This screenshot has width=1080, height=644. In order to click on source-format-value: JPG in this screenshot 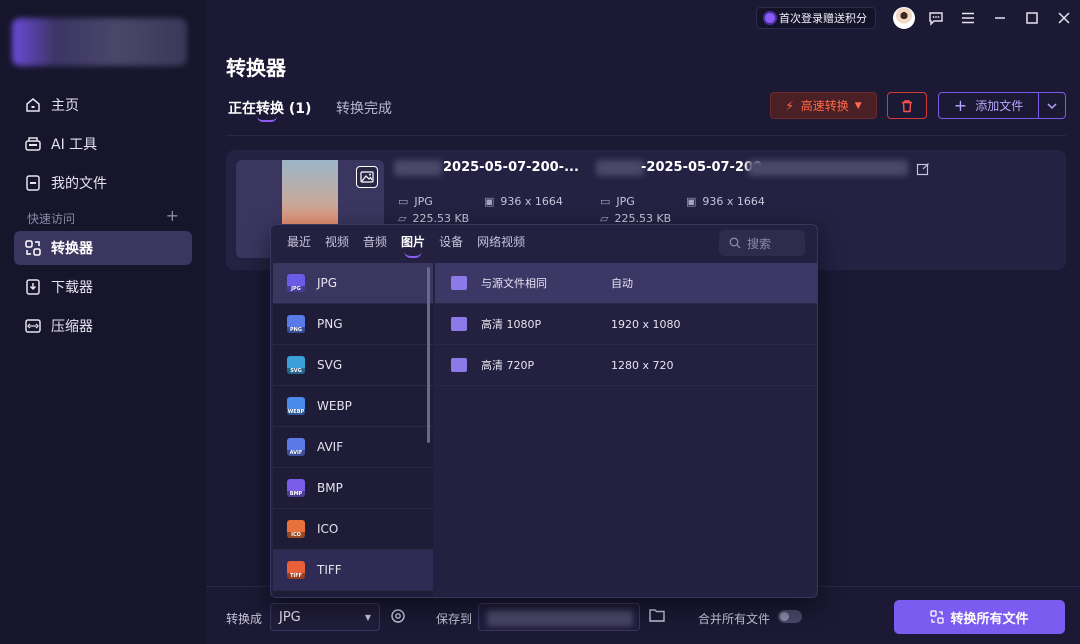, I will do `click(423, 201)`.